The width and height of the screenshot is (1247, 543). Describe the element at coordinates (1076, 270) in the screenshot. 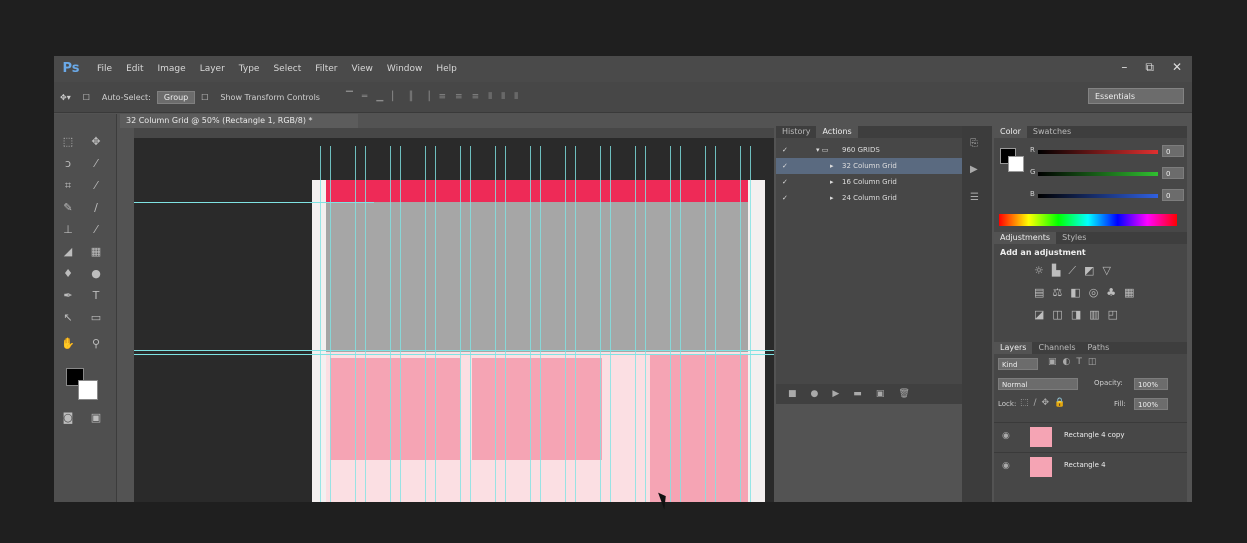

I see `curves-icon: ⟋` at that location.